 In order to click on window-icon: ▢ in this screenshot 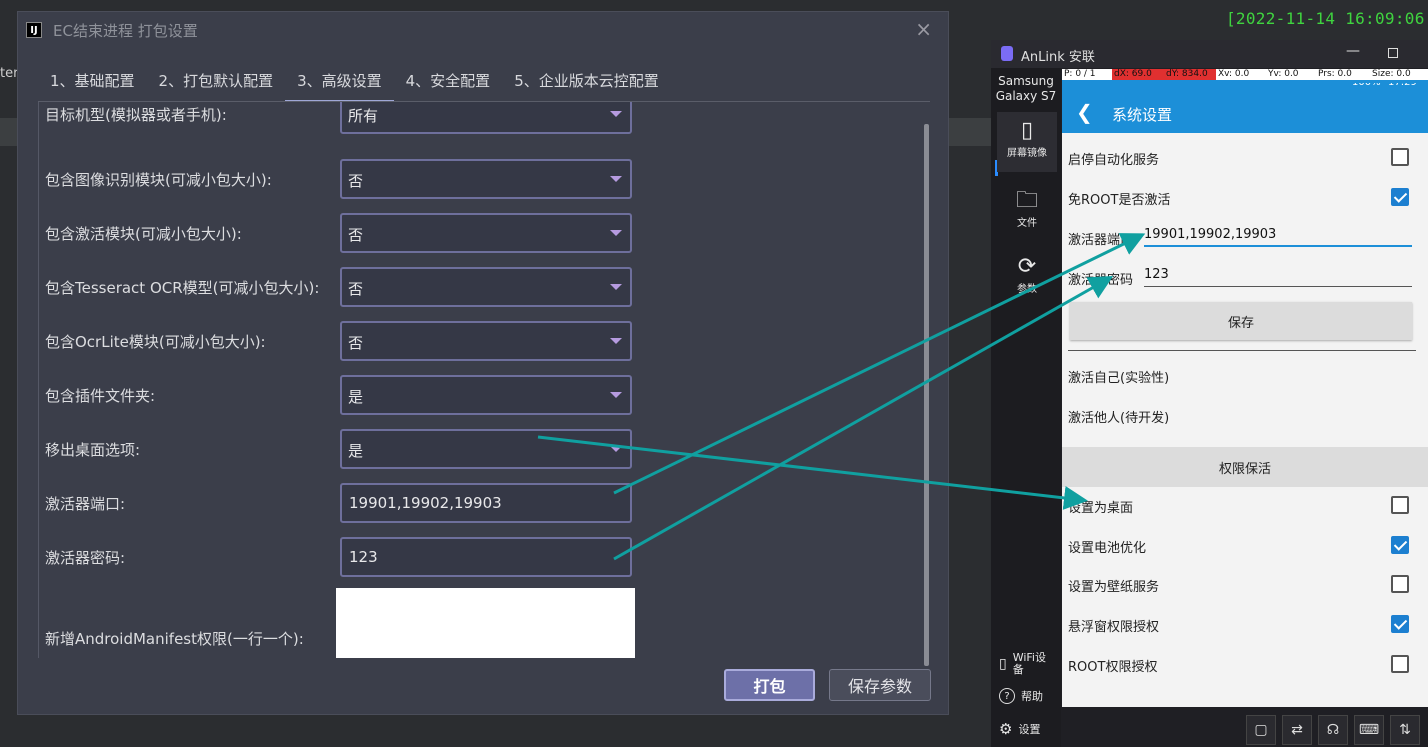, I will do `click(1261, 730)`.